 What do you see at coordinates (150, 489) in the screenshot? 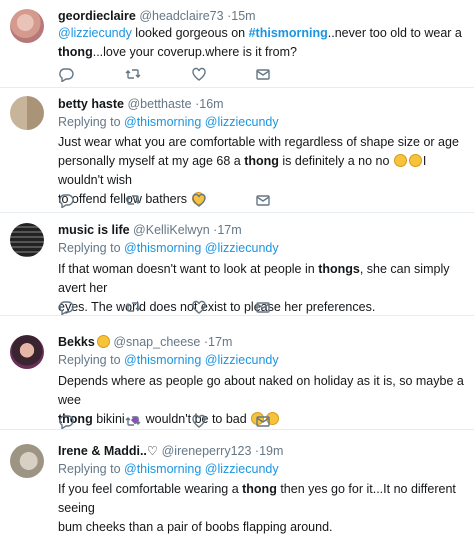
I see `text-span: If you feel comfortable wearing a` at bounding box center [150, 489].